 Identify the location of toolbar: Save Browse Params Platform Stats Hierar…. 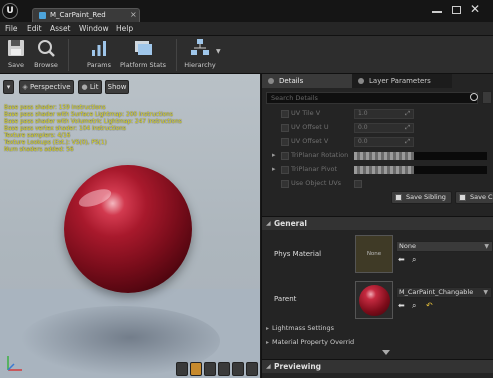
(246, 55).